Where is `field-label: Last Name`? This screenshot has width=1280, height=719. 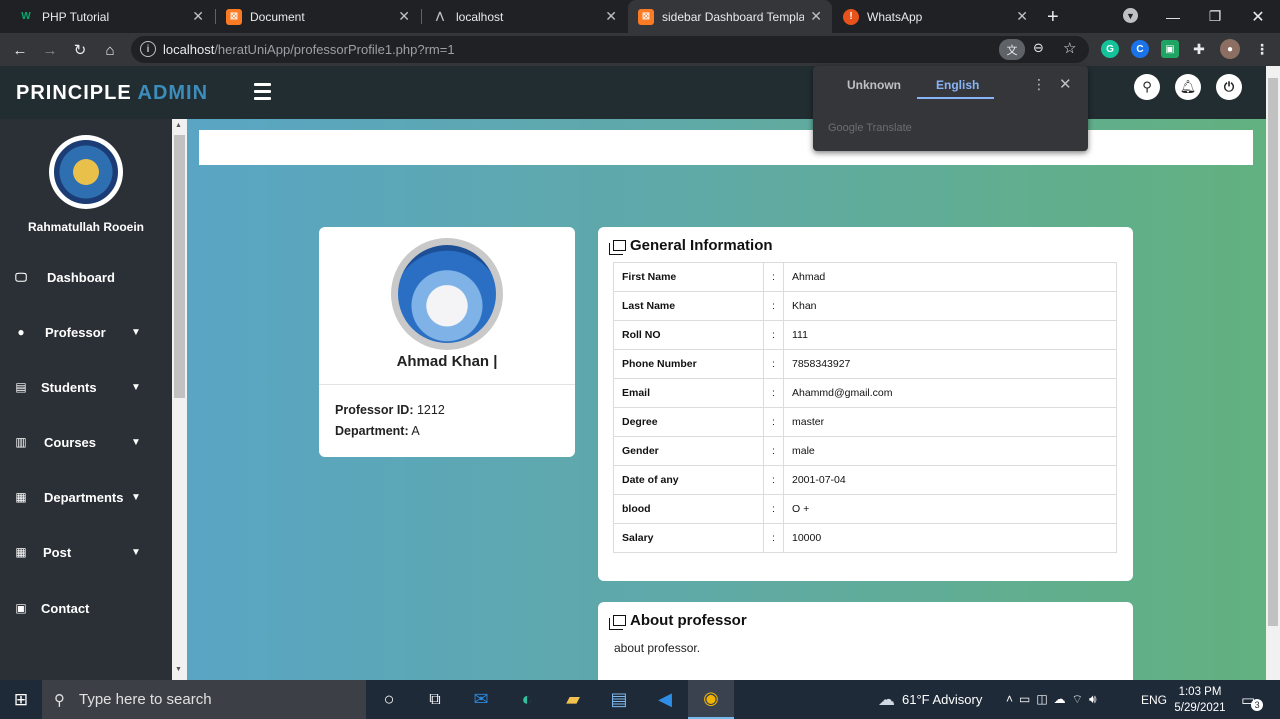 field-label: Last Name is located at coordinates (688, 306).